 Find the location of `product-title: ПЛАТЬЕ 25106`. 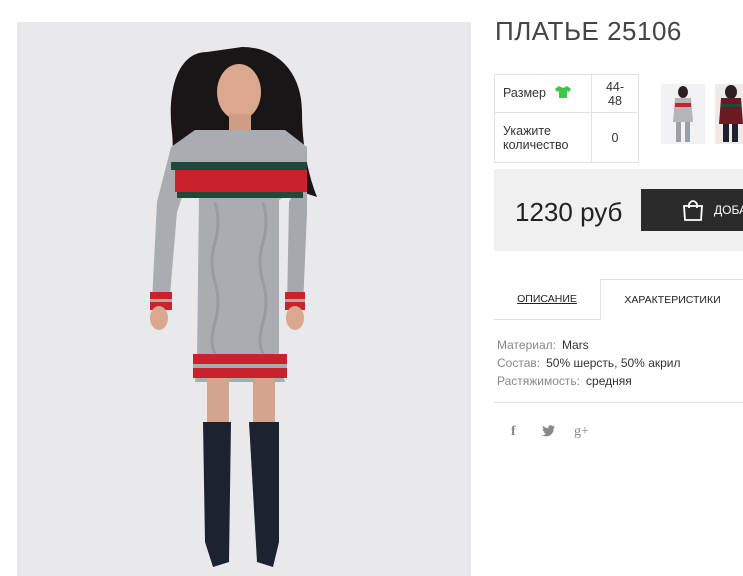

product-title: ПЛАТЬЕ 25106 is located at coordinates (588, 31).